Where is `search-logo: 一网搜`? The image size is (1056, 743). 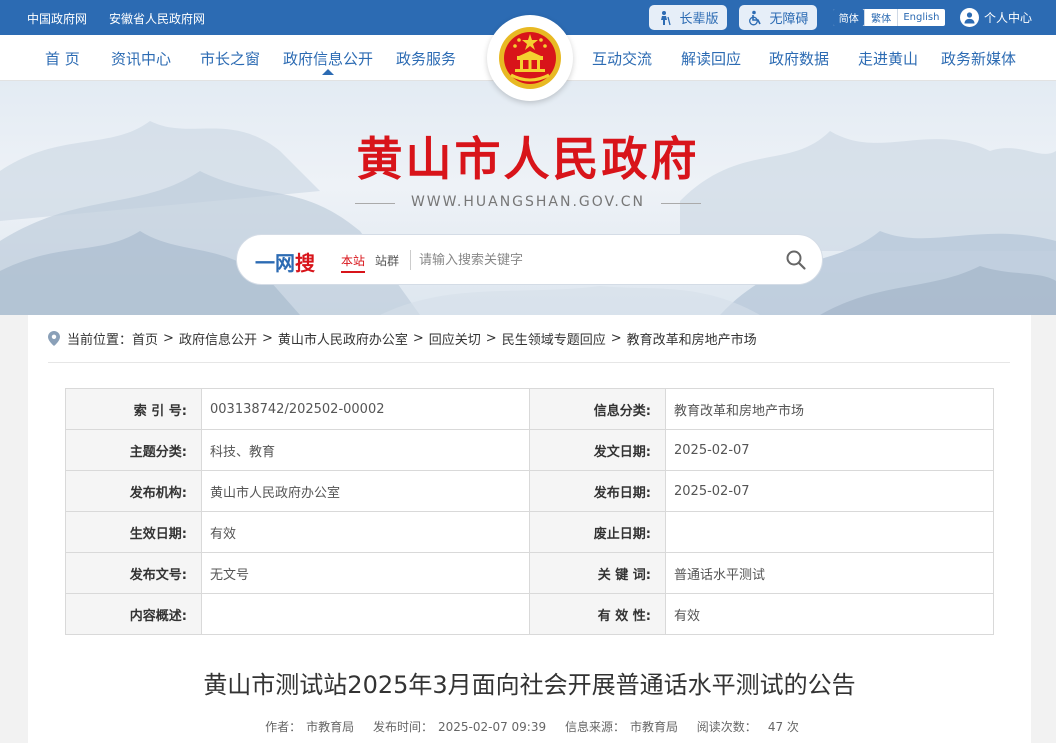 search-logo: 一网搜 is located at coordinates (285, 263).